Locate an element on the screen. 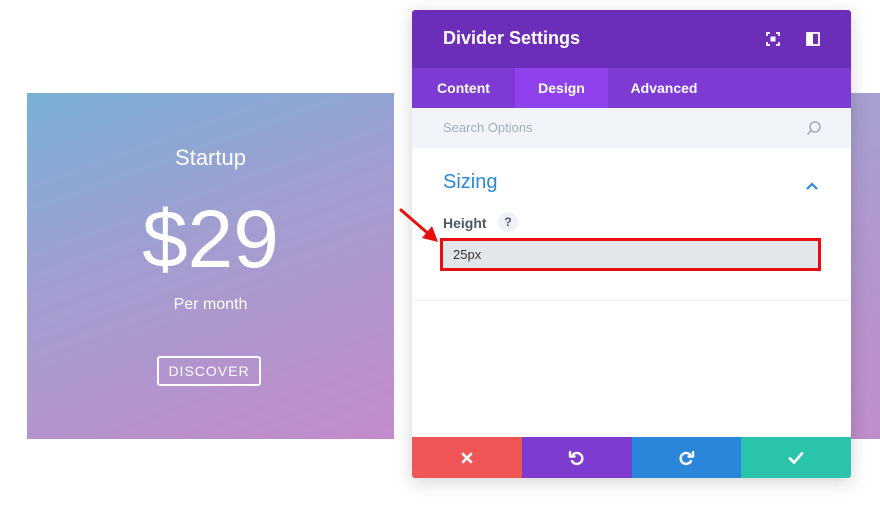 Image resolution: width=880 pixels, height=505 pixels. close-icon is located at coordinates (467, 457).